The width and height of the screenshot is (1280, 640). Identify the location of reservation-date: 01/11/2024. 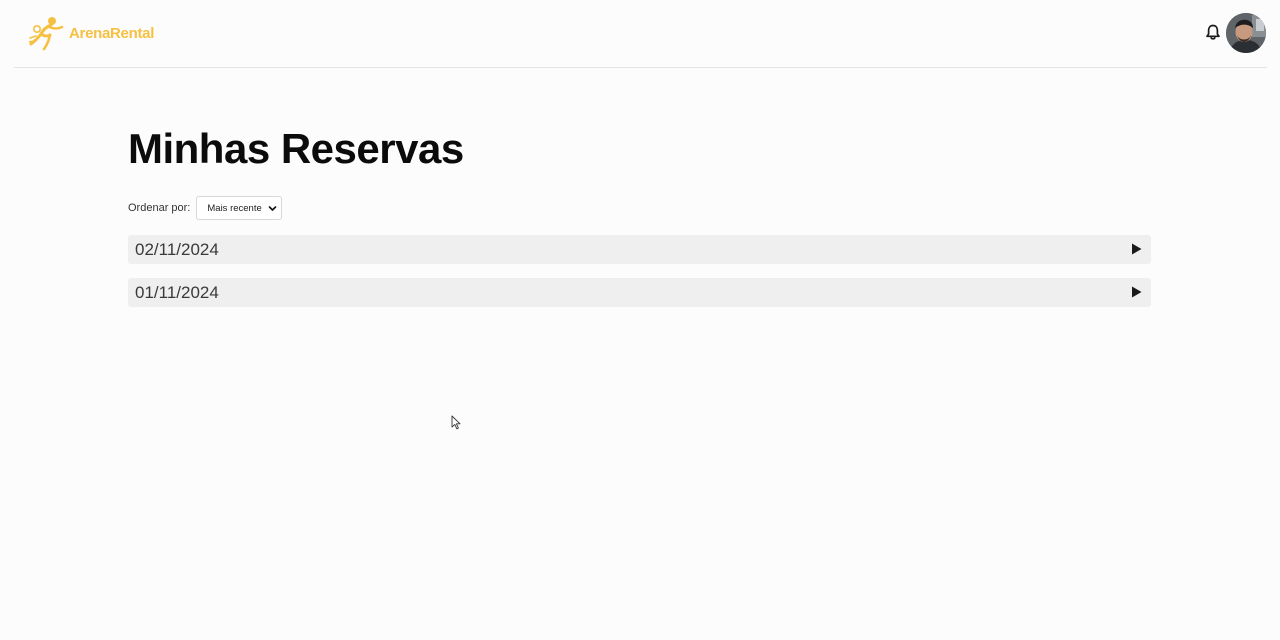
(177, 292).